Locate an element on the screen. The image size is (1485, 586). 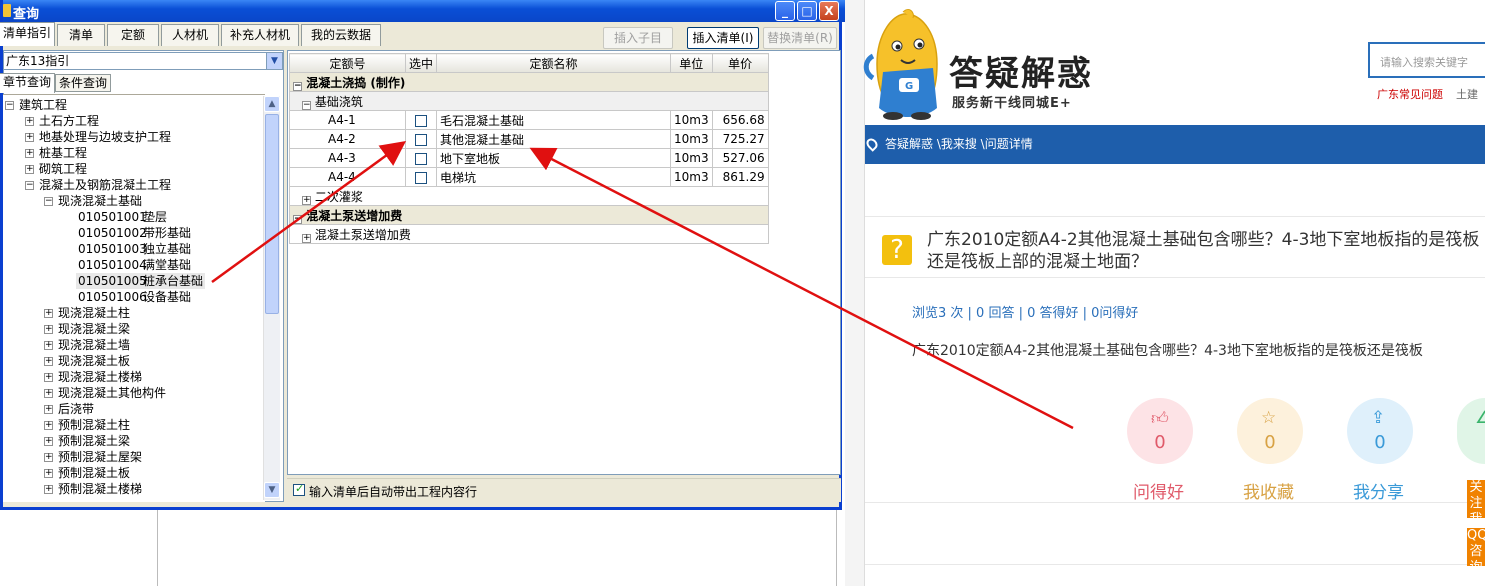
tree-scrollbar: ▲ ▼ is located at coordinates (271, 298).